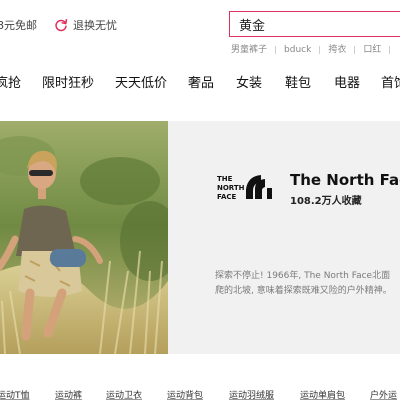 This screenshot has width=400, height=400. What do you see at coordinates (319, 24) in the screenshot?
I see `search-input` at bounding box center [319, 24].